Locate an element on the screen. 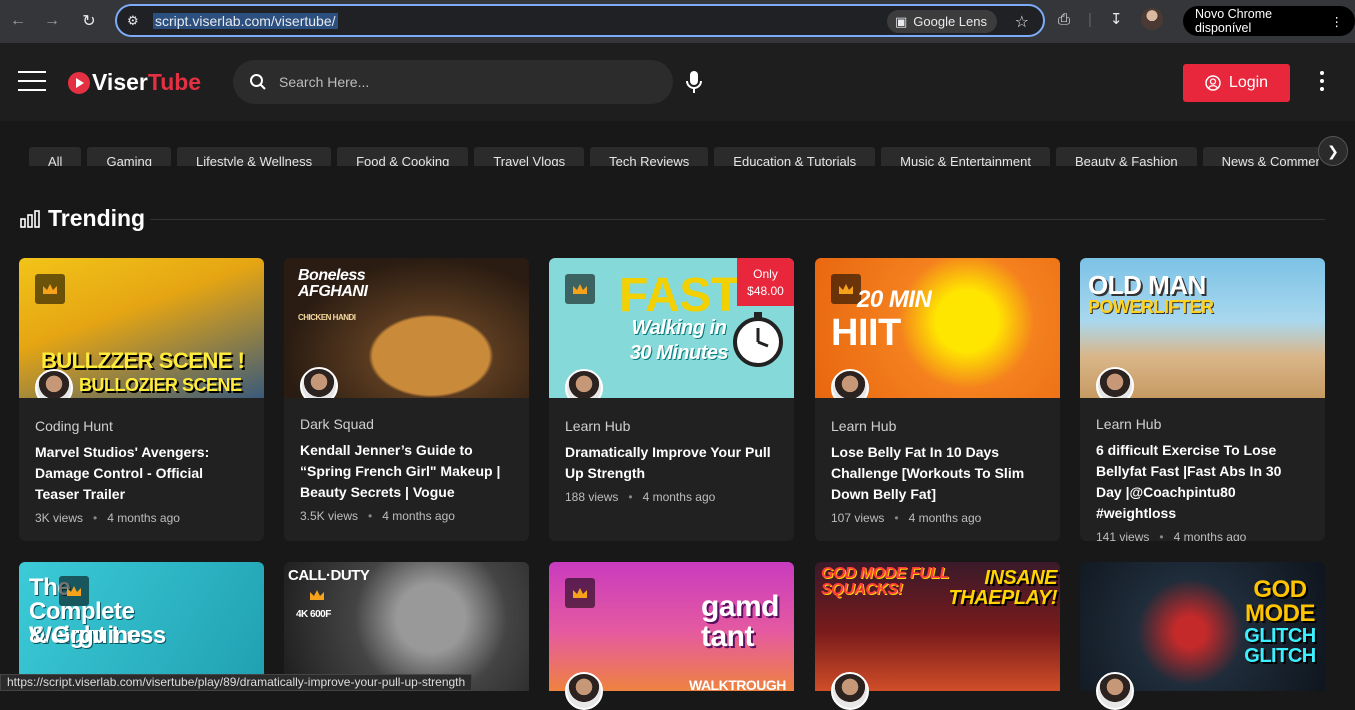 Image resolution: width=1355 pixels, height=710 pixels. chip-education: Education & Tutorials is located at coordinates (795, 156).